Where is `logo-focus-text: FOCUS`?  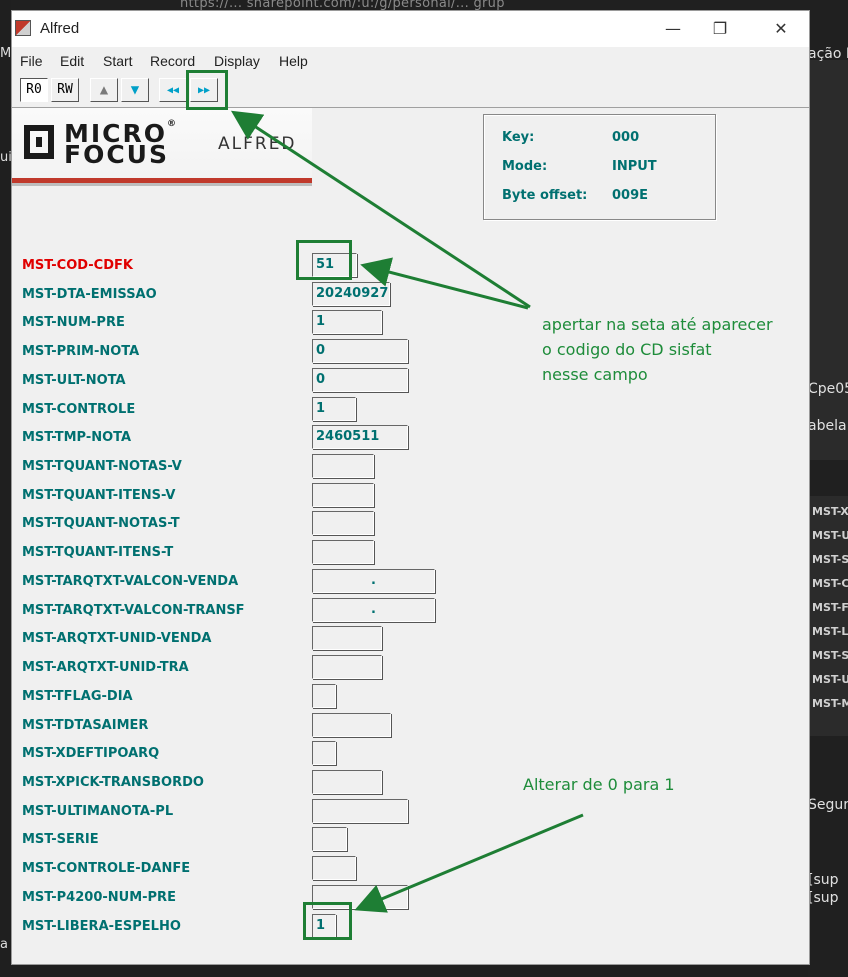 logo-focus-text: FOCUS is located at coordinates (116, 154).